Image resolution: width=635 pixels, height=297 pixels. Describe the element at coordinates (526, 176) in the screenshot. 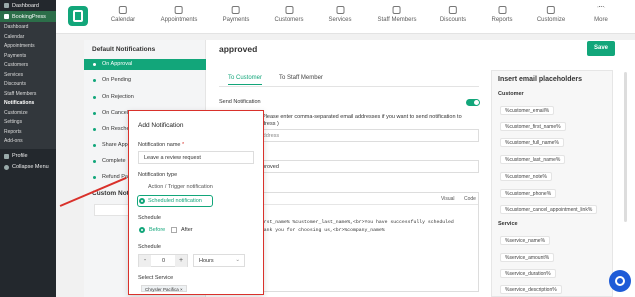

I see `placeholder-chip: %customer_note%` at that location.